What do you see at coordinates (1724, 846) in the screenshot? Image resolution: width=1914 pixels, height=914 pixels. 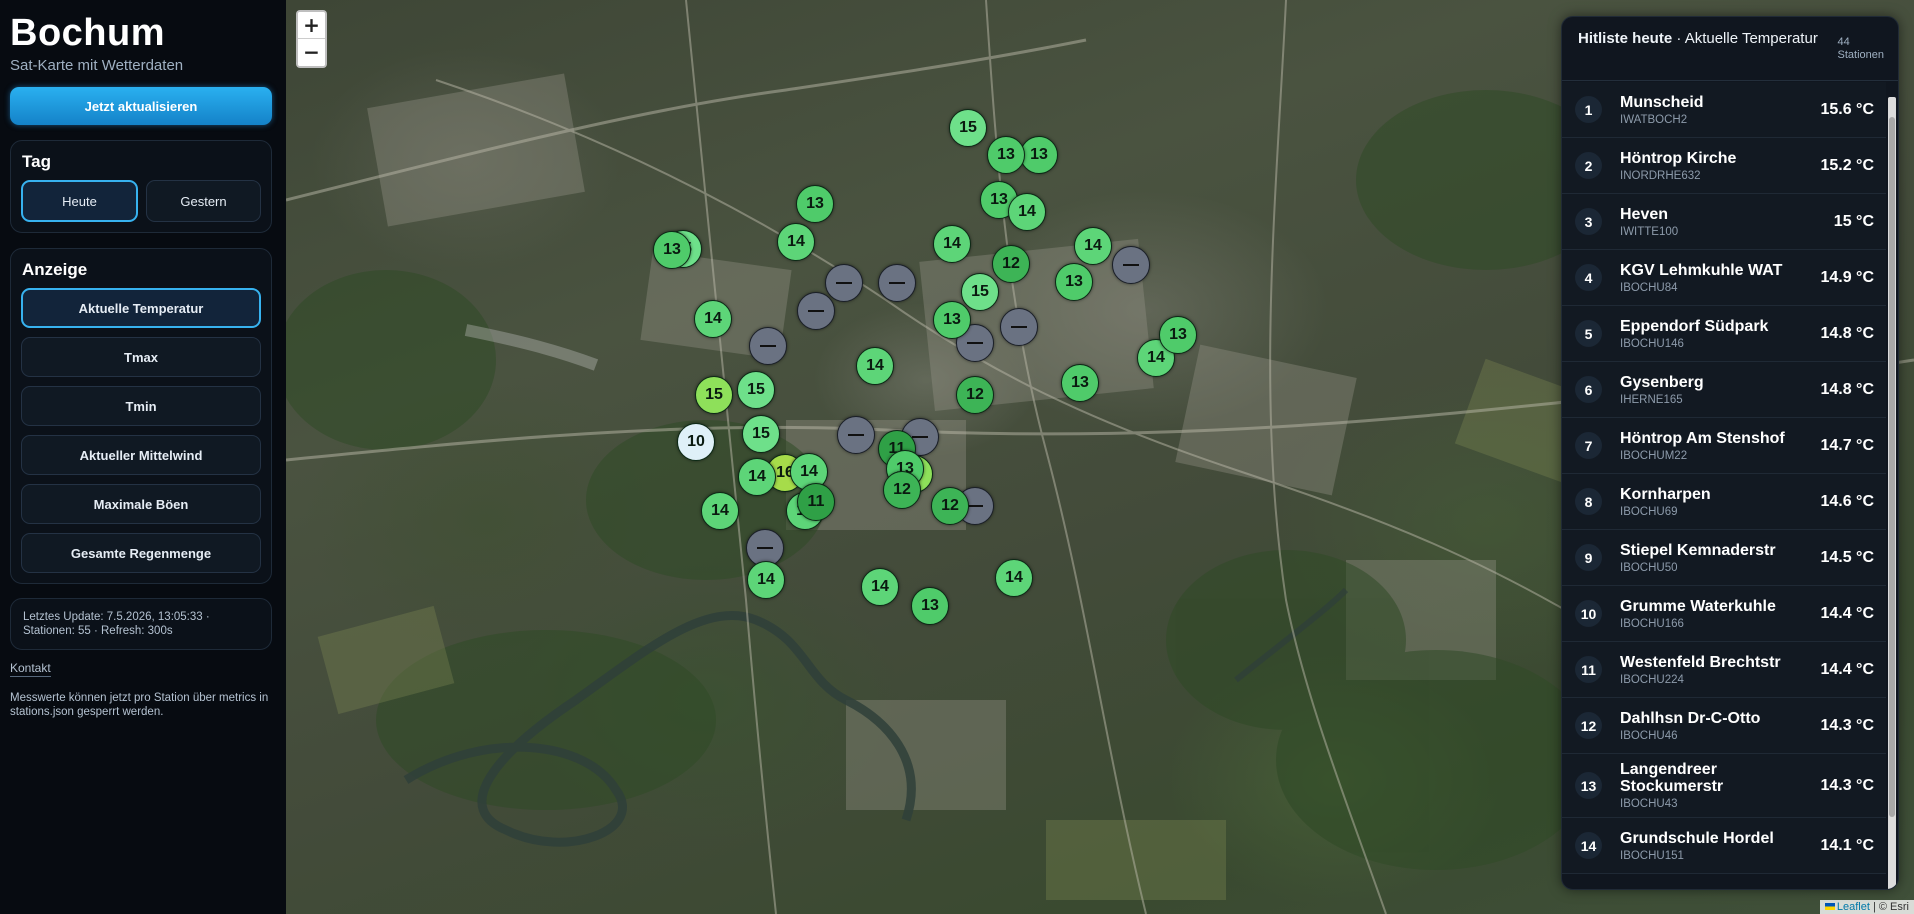 I see `ranking-row: 14 Grundschule Hordel IBOCHU151 14.1 °C` at bounding box center [1724, 846].